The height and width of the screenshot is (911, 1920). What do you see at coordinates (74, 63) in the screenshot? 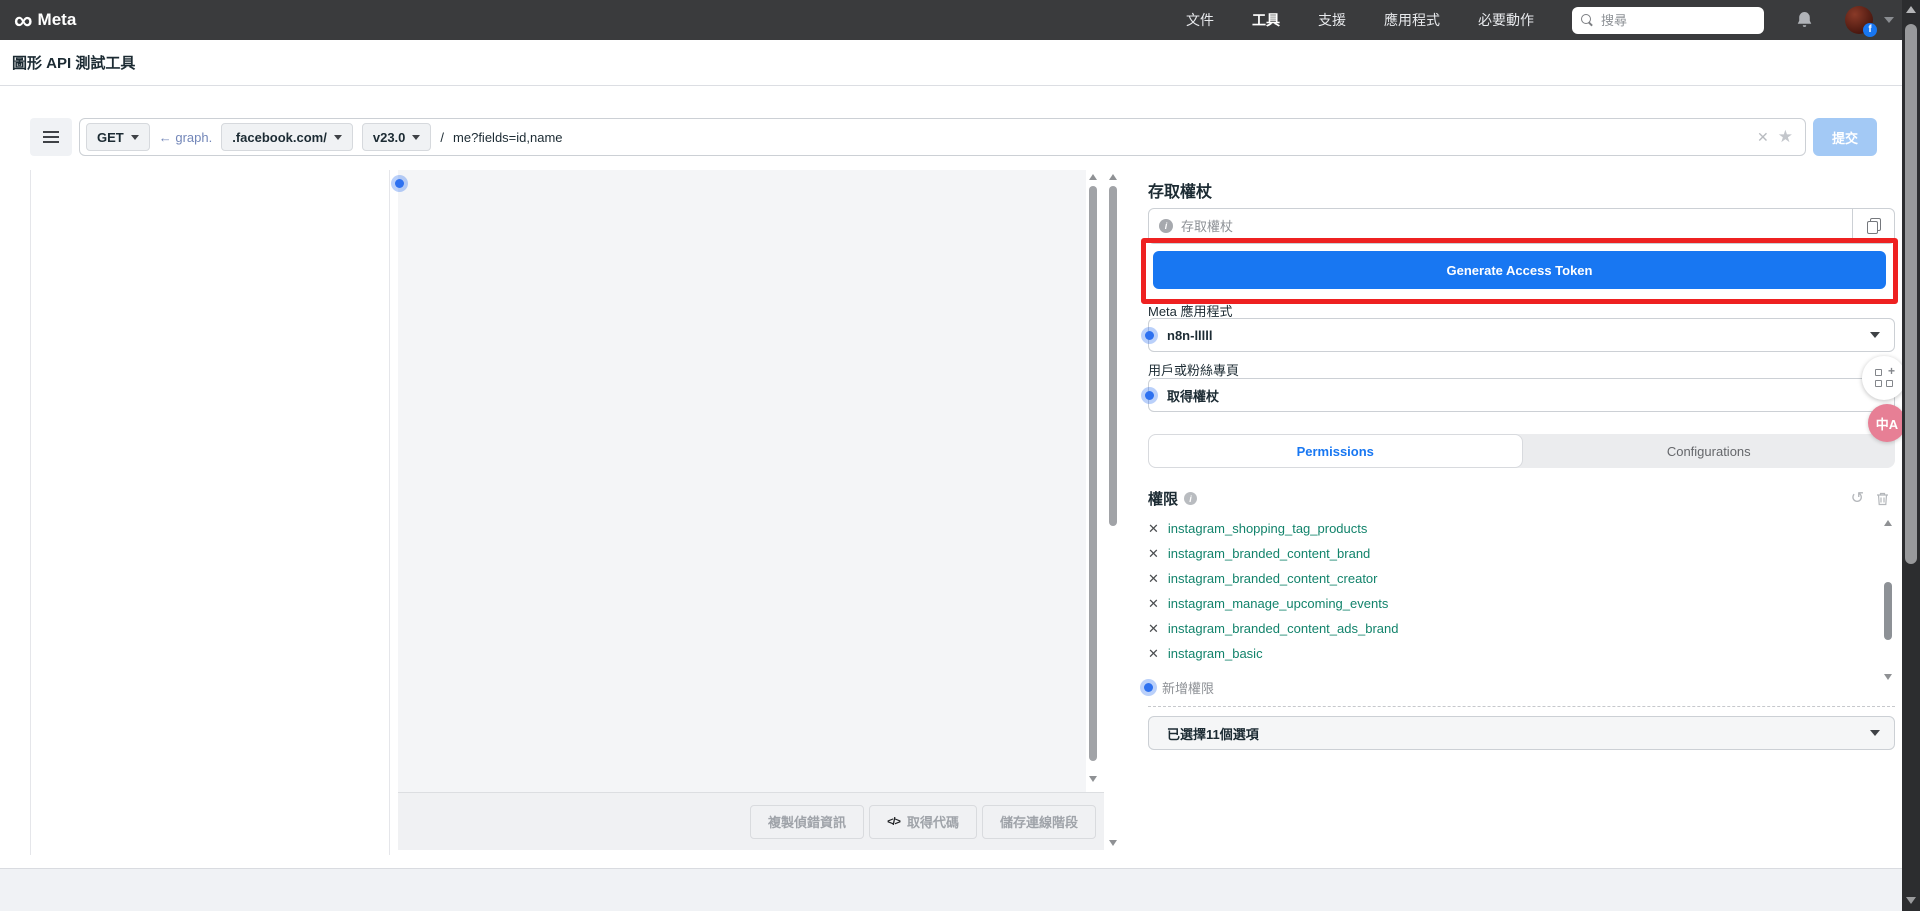
I see `page-title: 圖形 API 測試工具` at bounding box center [74, 63].